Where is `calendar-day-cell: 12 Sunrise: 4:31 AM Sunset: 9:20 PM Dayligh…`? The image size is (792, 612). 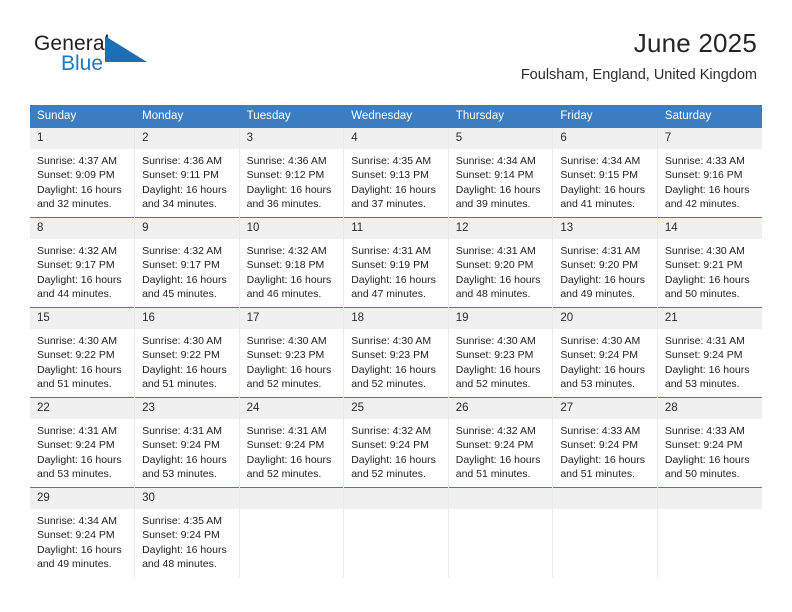 calendar-day-cell: 12 Sunrise: 4:31 AM Sunset: 9:20 PM Dayligh… is located at coordinates (501, 262).